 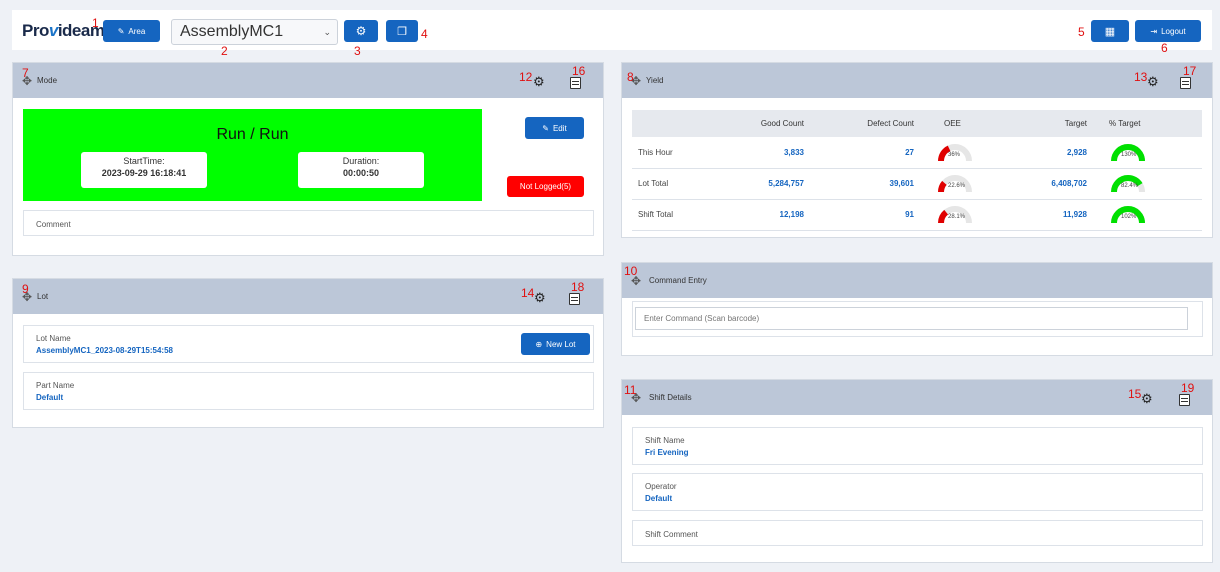 I want to click on gauge-value: 22.6%, so click(x=957, y=186).